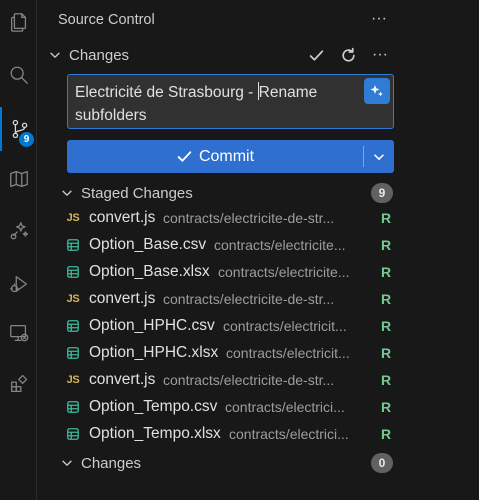 The height and width of the screenshot is (500, 479). I want to click on source-control-icon: 9, so click(18, 129).